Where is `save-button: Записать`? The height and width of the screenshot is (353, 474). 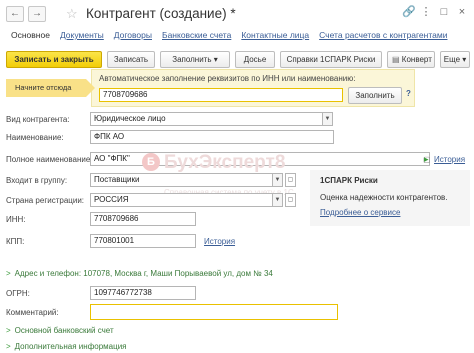 save-button: Записать is located at coordinates (131, 59).